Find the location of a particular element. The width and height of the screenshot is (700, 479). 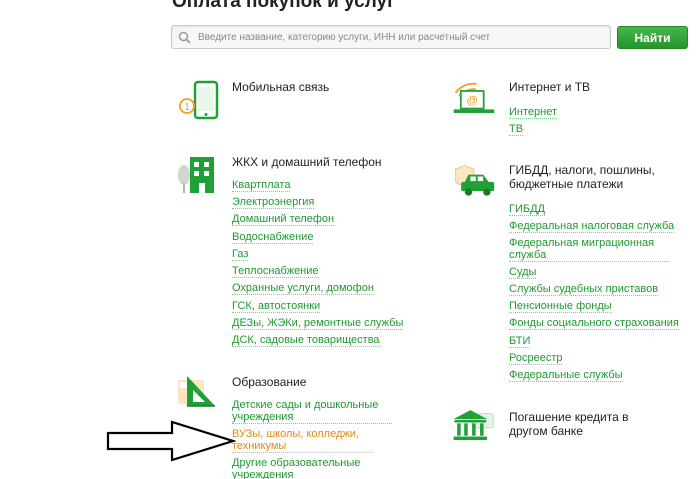

link-gibdd: БТИ is located at coordinates (520, 341).